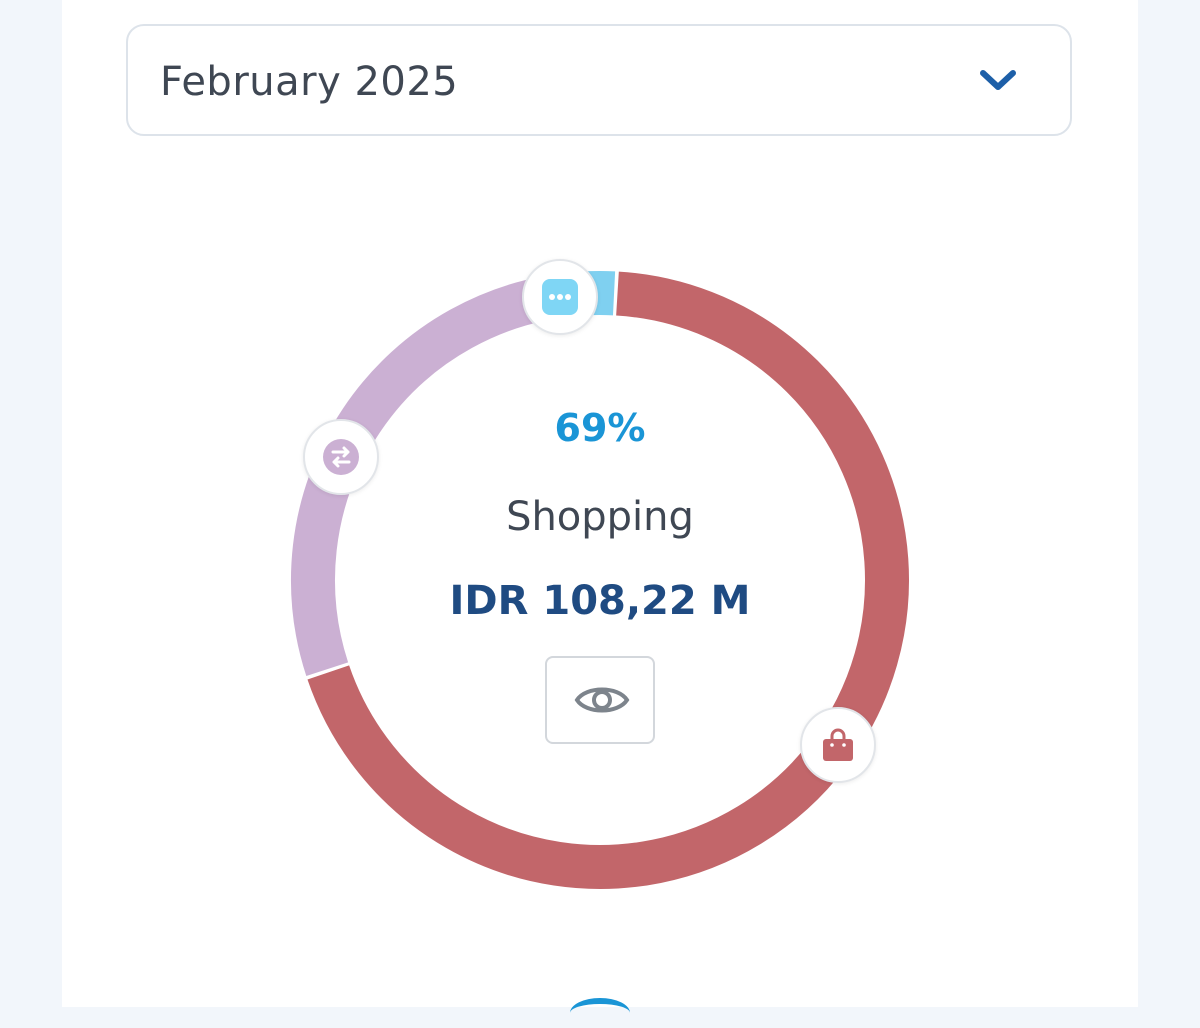 The width and height of the screenshot is (1200, 1028). I want to click on selected-month: February 2025, so click(309, 82).